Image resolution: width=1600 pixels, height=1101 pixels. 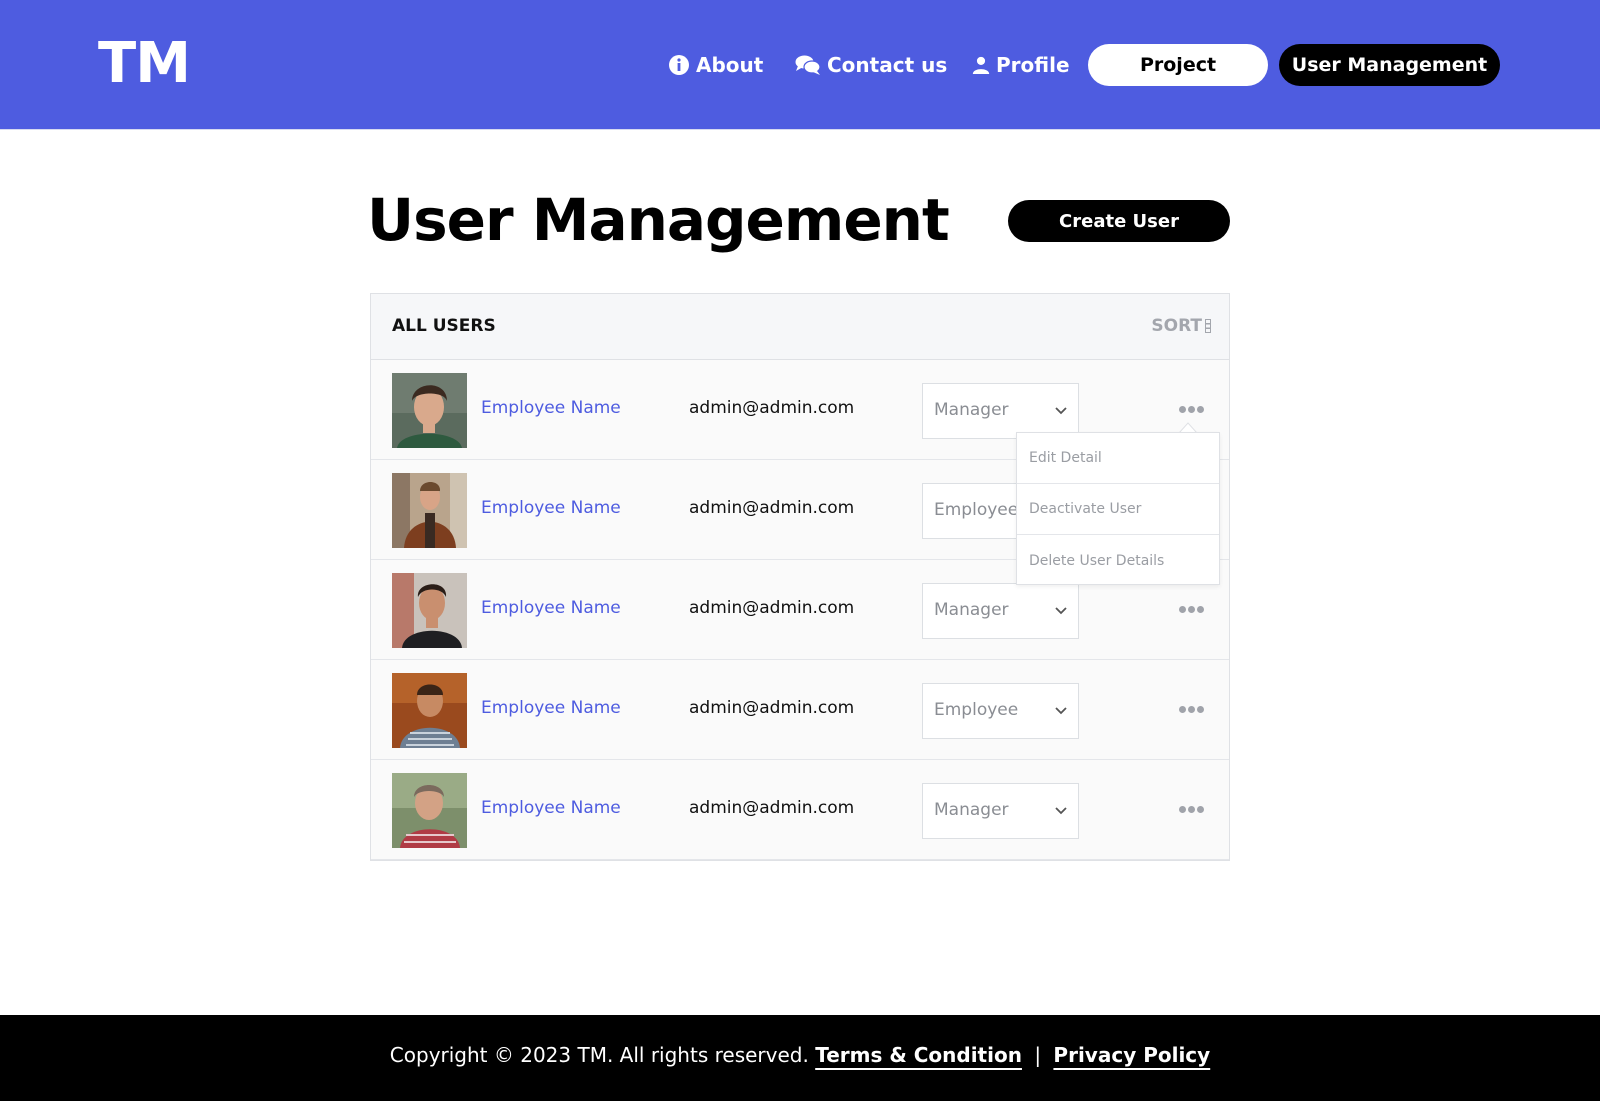 What do you see at coordinates (1118, 458) in the screenshot?
I see `menu-item-edit-detail: Edit Detail` at bounding box center [1118, 458].